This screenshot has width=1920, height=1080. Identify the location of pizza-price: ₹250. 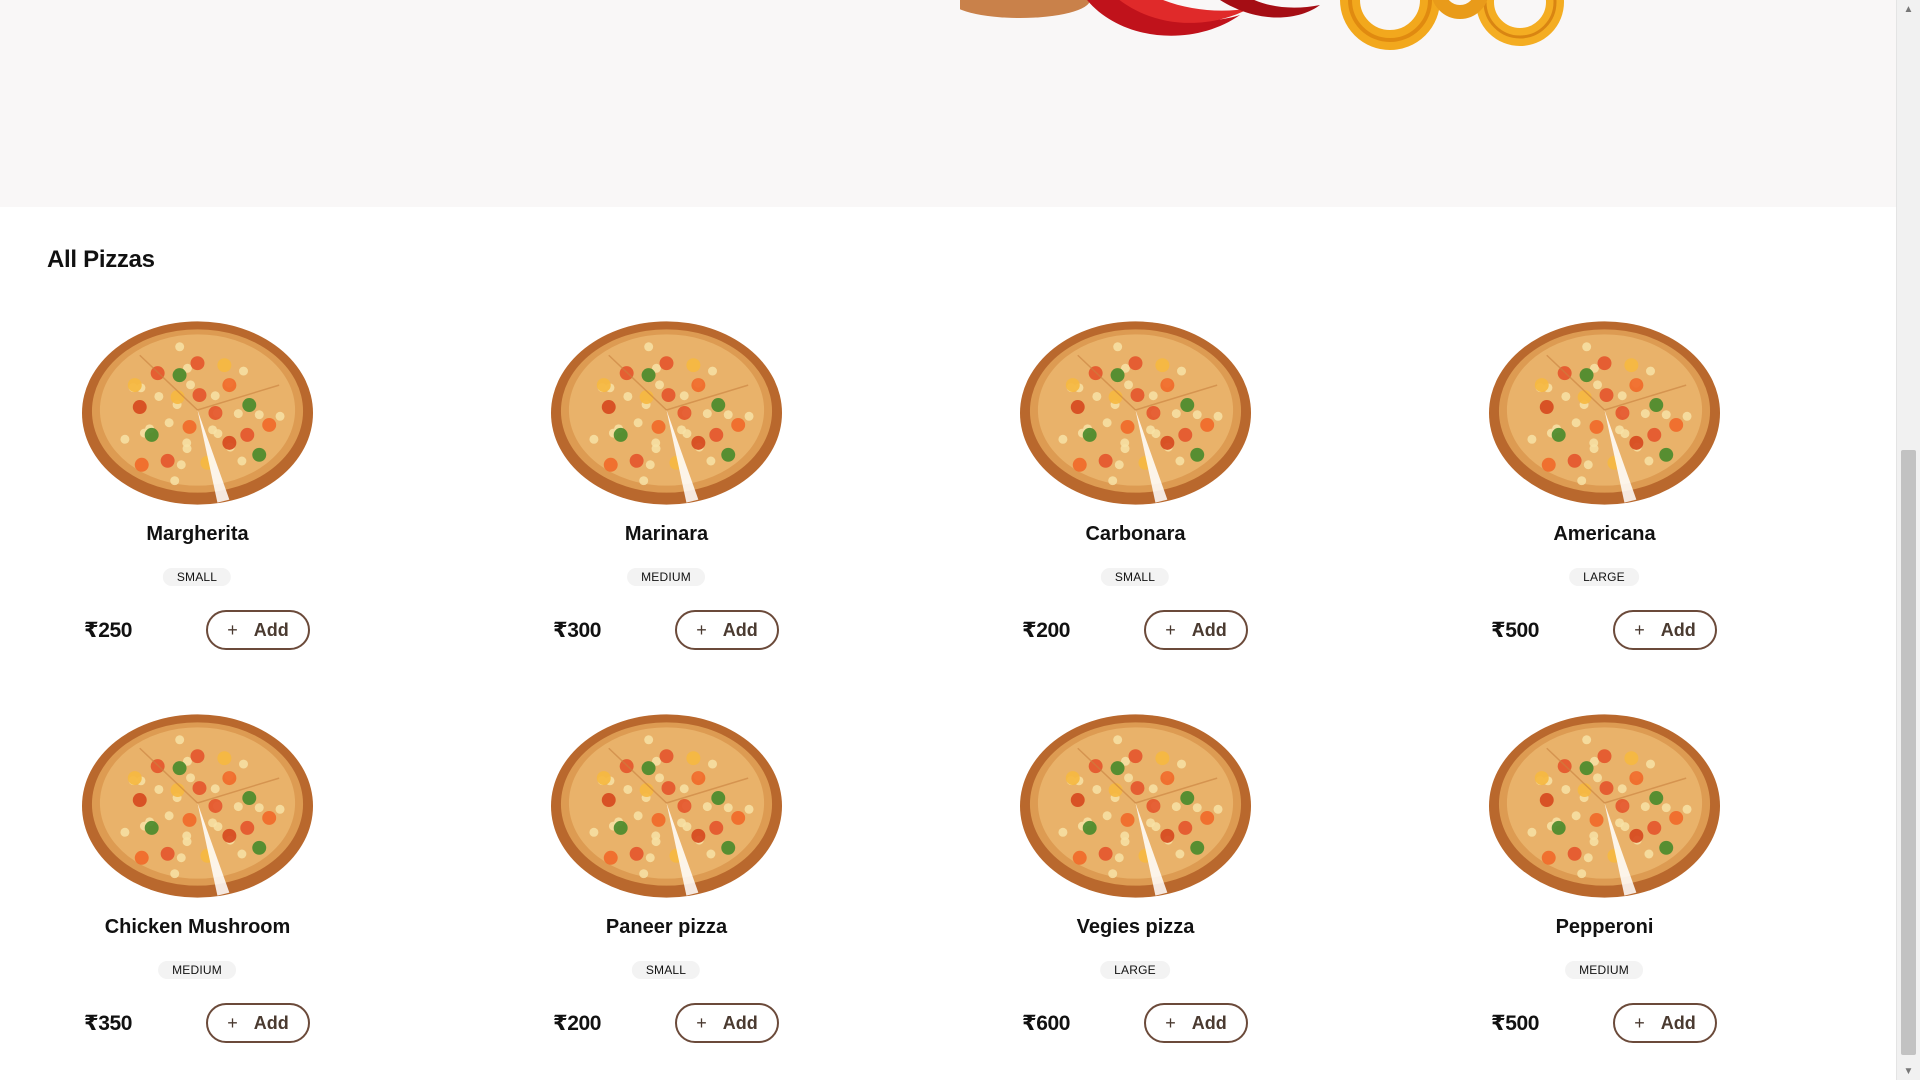
(108, 630).